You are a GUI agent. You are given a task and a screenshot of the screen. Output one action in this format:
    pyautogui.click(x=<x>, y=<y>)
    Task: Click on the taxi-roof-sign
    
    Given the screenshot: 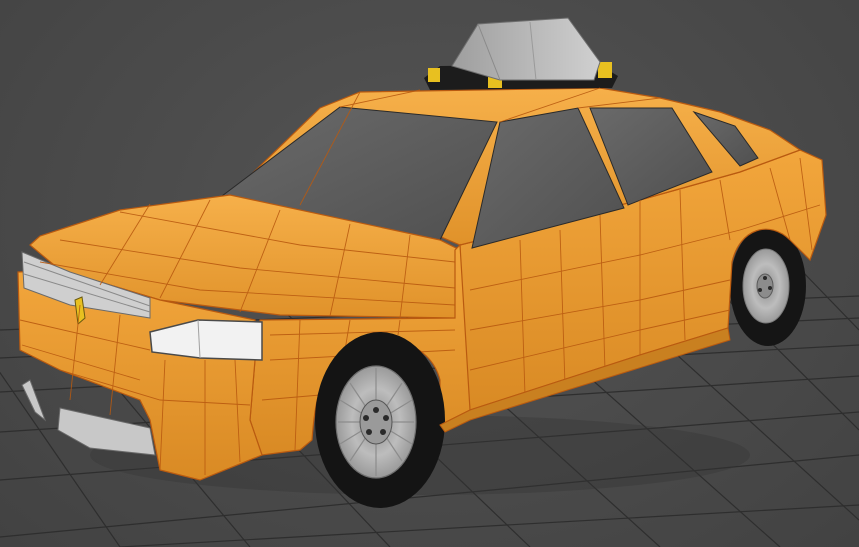 What is the action you would take?
    pyautogui.click(x=521, y=53)
    